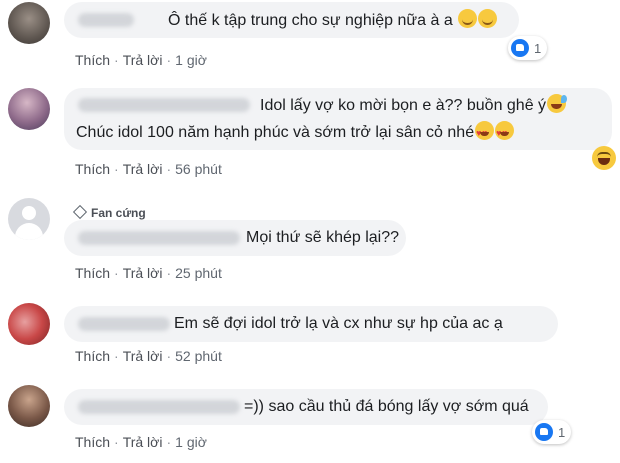 The height and width of the screenshot is (463, 620). I want to click on sweat-smile-emoji, so click(557, 103).